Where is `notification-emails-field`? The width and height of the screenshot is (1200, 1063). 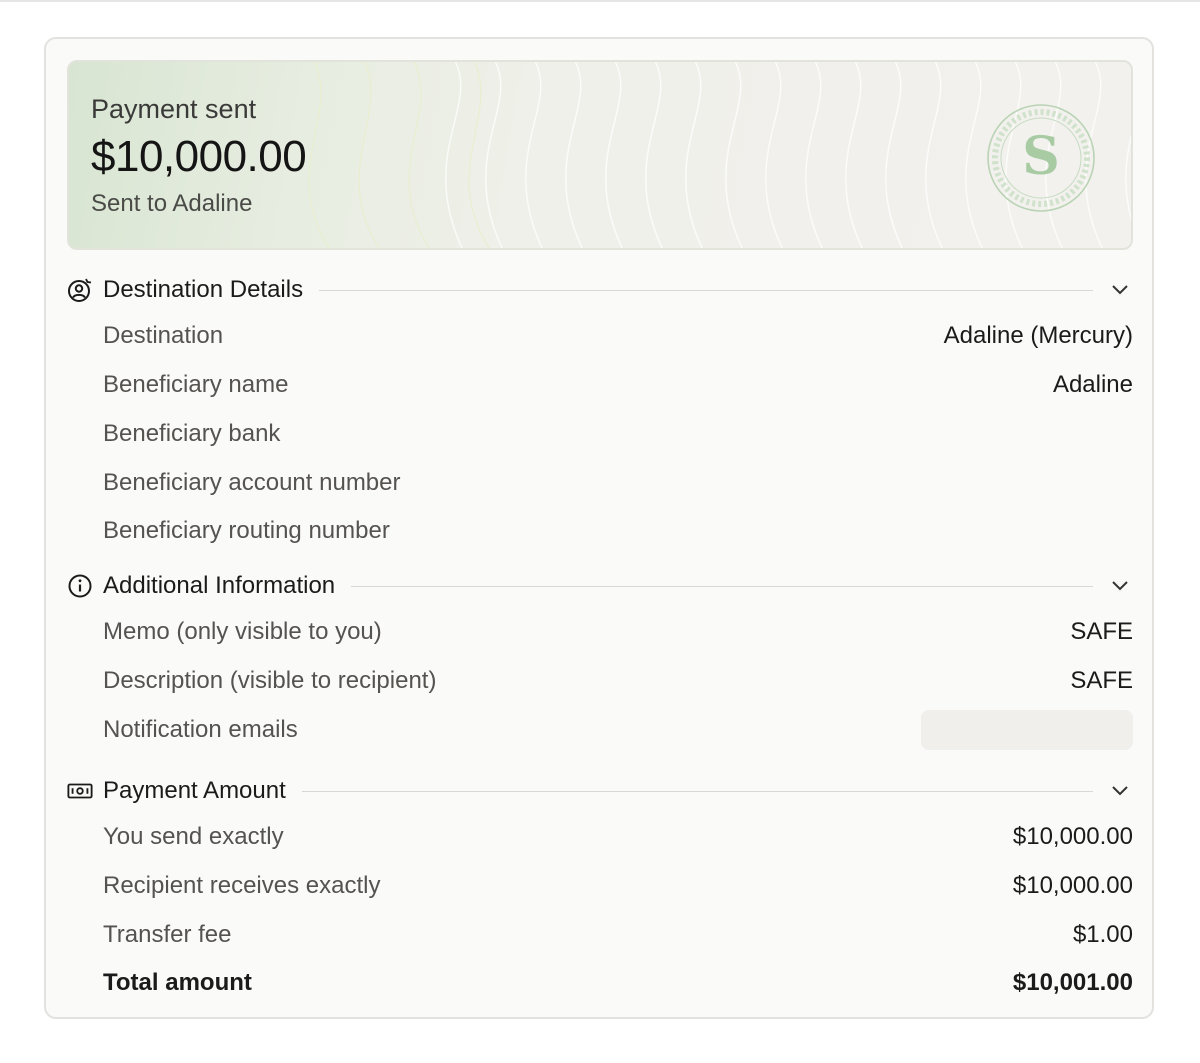
notification-emails-field is located at coordinates (1027, 730).